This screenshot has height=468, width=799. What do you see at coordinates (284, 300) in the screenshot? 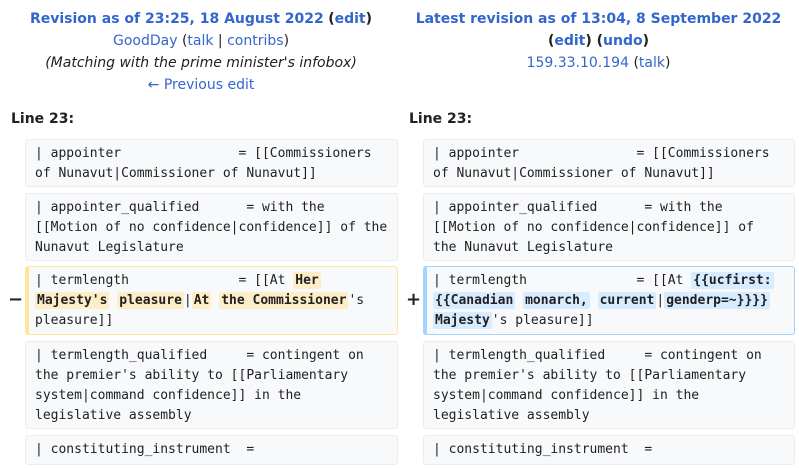
I see `deleted-word: the Commissioner` at bounding box center [284, 300].